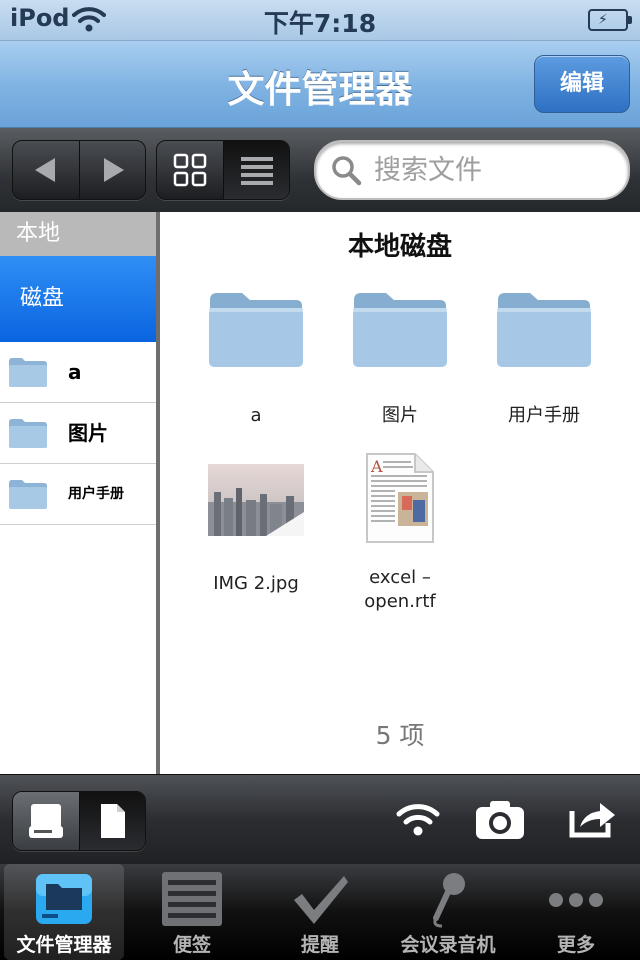  Describe the element at coordinates (400, 415) in the screenshot. I see `file-item-label: 图片` at that location.